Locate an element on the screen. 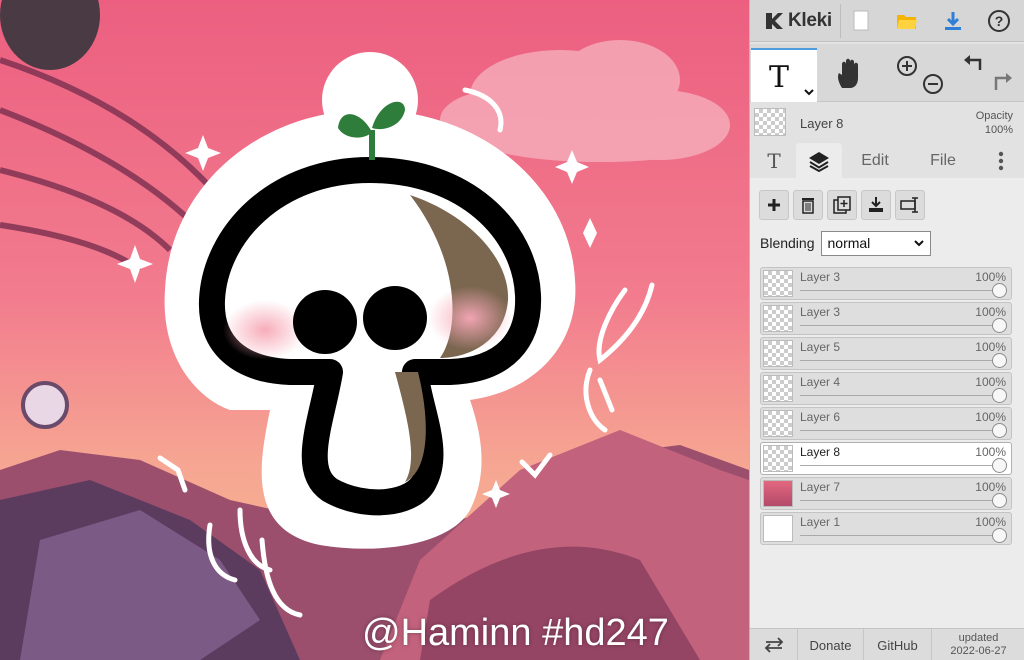  layer-toolbar is located at coordinates (842, 205).